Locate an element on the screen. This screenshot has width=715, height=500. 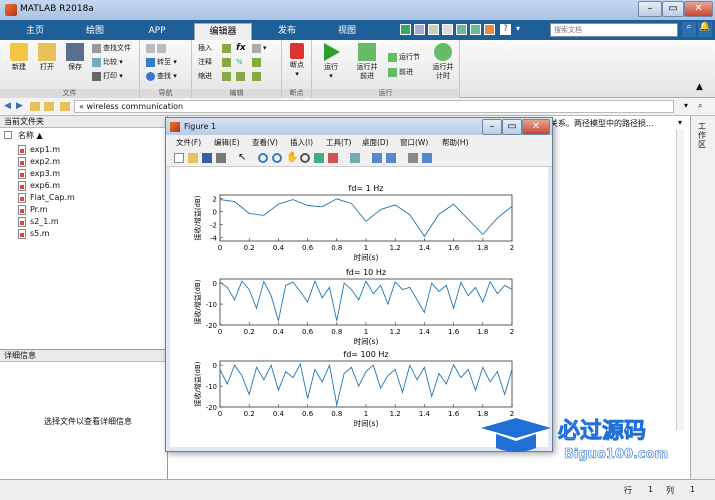
open-file-icon is located at coordinates (193, 158).